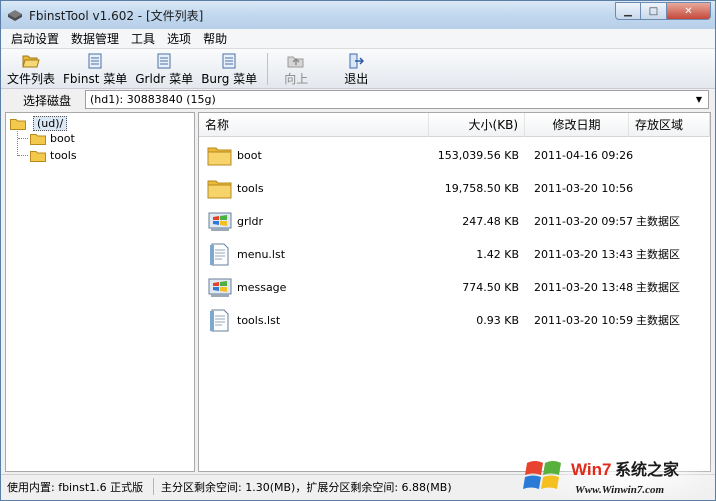 This screenshot has height=501, width=716. What do you see at coordinates (584, 287) in the screenshot?
I see `row-date: 2011-03-20 13:48` at bounding box center [584, 287].